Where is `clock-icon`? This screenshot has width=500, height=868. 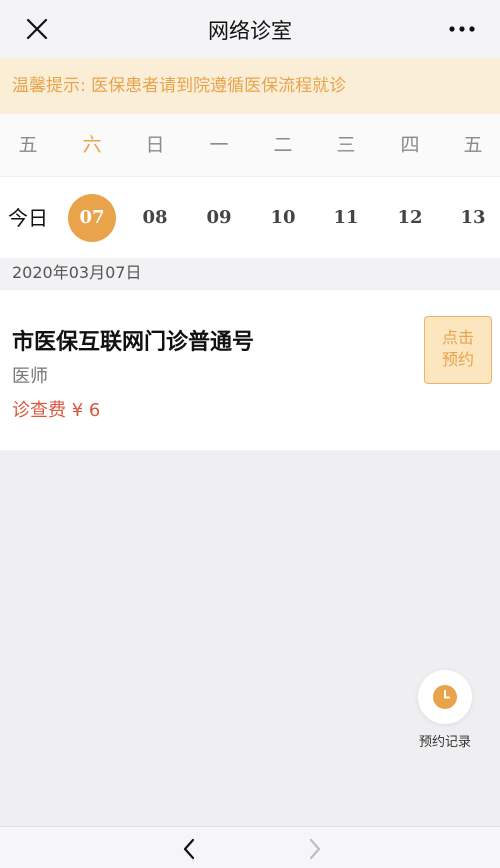
clock-icon is located at coordinates (445, 697).